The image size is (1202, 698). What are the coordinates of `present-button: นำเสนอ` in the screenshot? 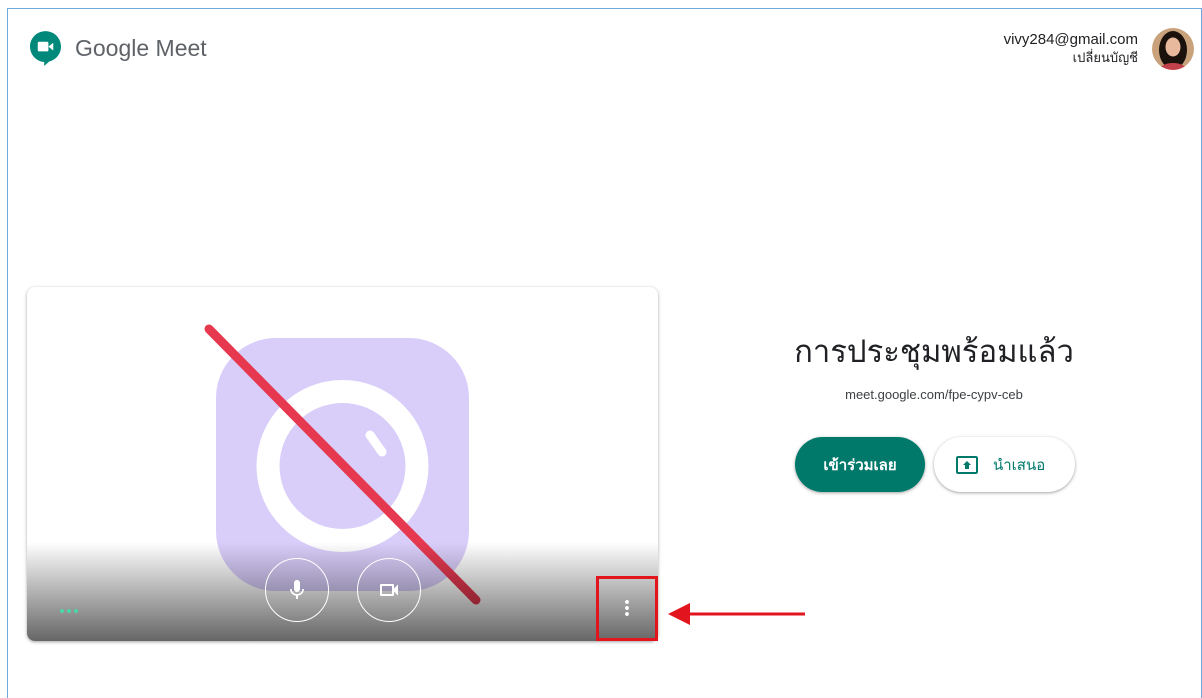 It's located at (1004, 464).